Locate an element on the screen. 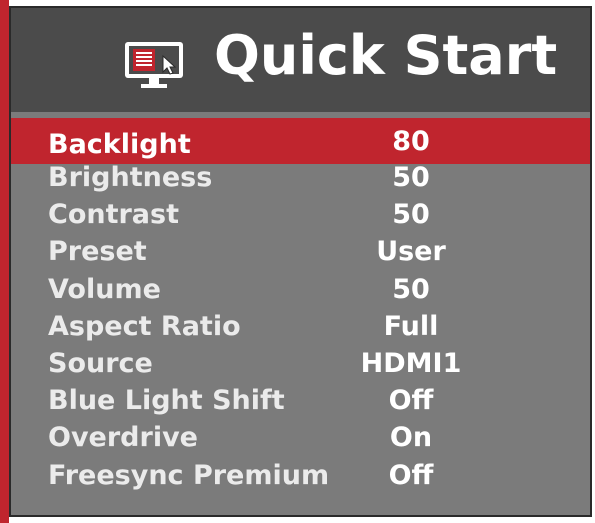 The image size is (595, 523). menu-item-freesync-premium: Freesync Premium Off is located at coordinates (300, 474).